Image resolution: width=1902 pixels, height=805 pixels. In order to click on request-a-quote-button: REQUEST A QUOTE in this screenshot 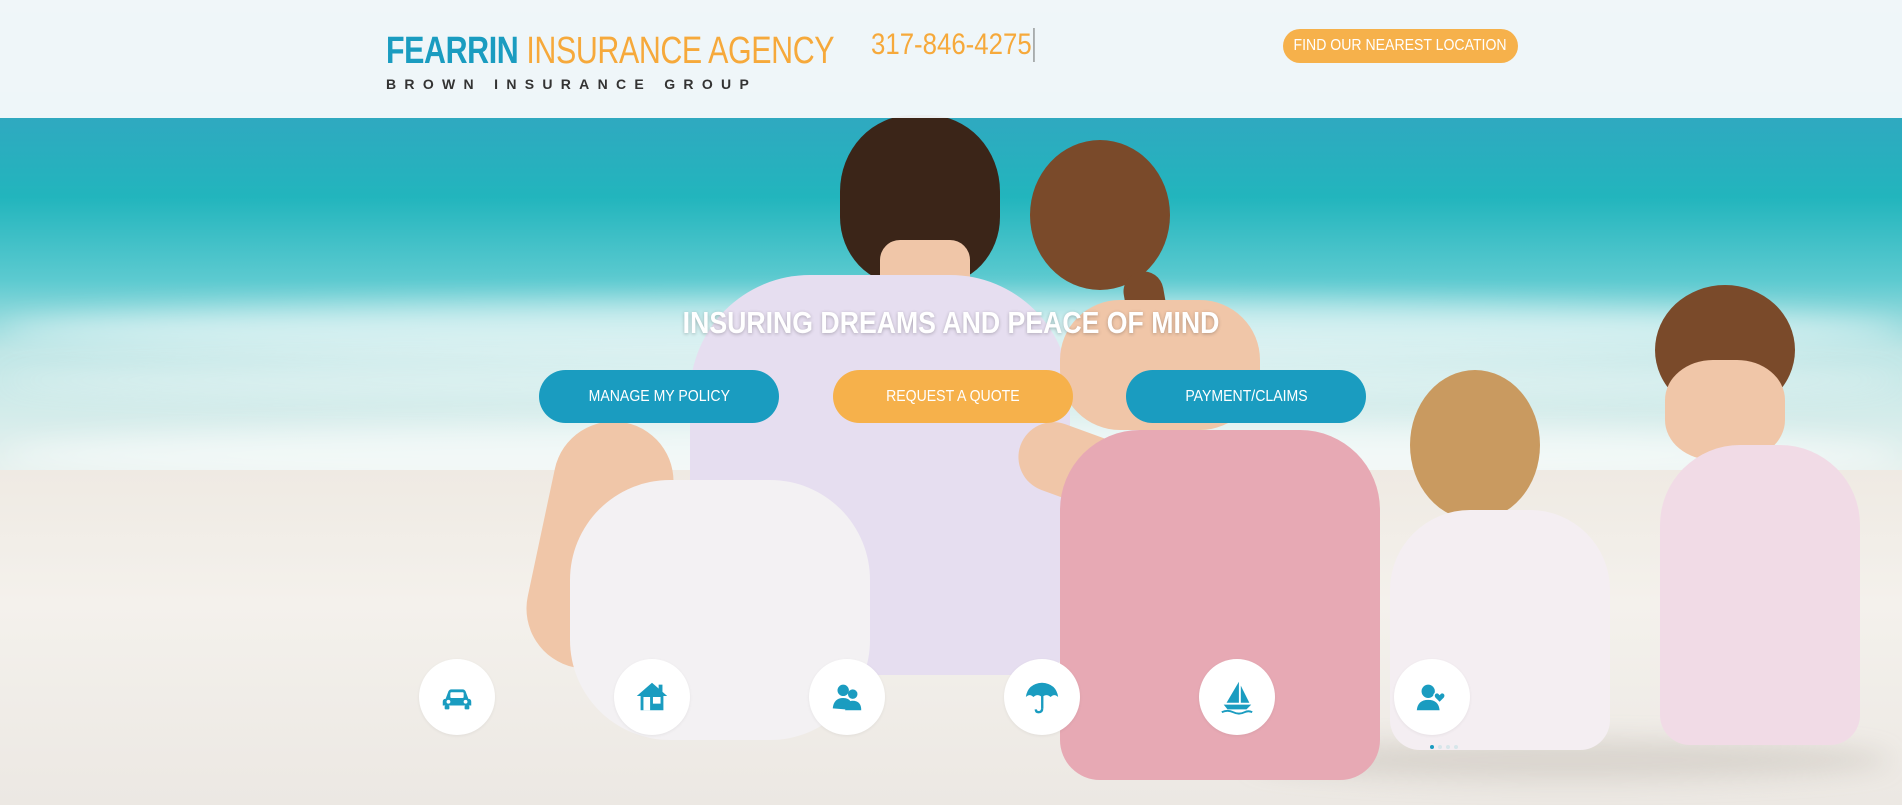, I will do `click(953, 396)`.